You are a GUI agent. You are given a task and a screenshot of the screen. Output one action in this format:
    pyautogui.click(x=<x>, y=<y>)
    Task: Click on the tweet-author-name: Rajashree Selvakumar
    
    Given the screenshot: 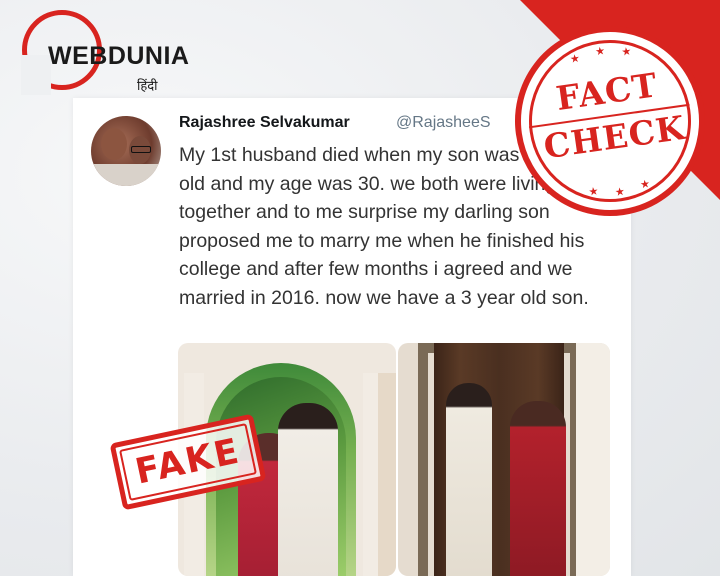 What is the action you would take?
    pyautogui.click(x=264, y=123)
    